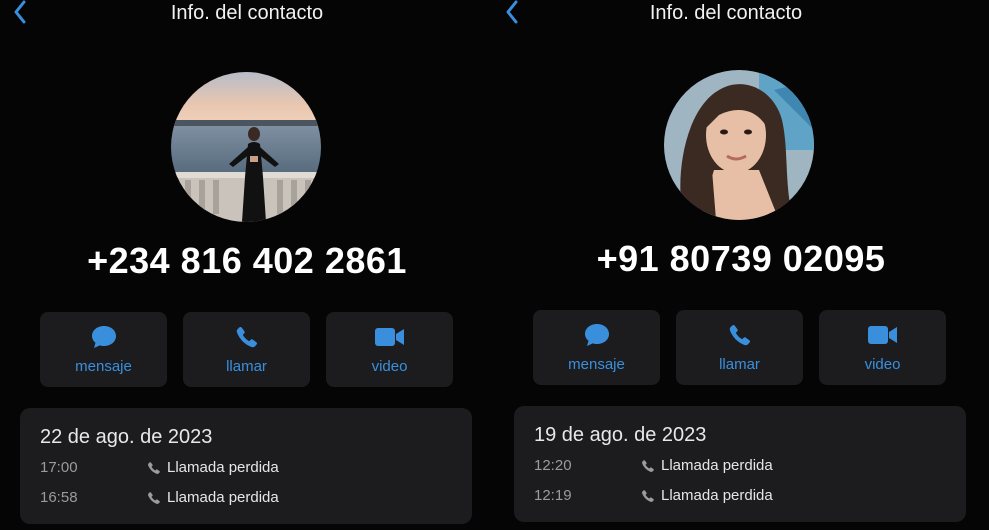 This screenshot has width=989, height=530. Describe the element at coordinates (247, 260) in the screenshot. I see `phone-number: +234 816 402 2861` at that location.